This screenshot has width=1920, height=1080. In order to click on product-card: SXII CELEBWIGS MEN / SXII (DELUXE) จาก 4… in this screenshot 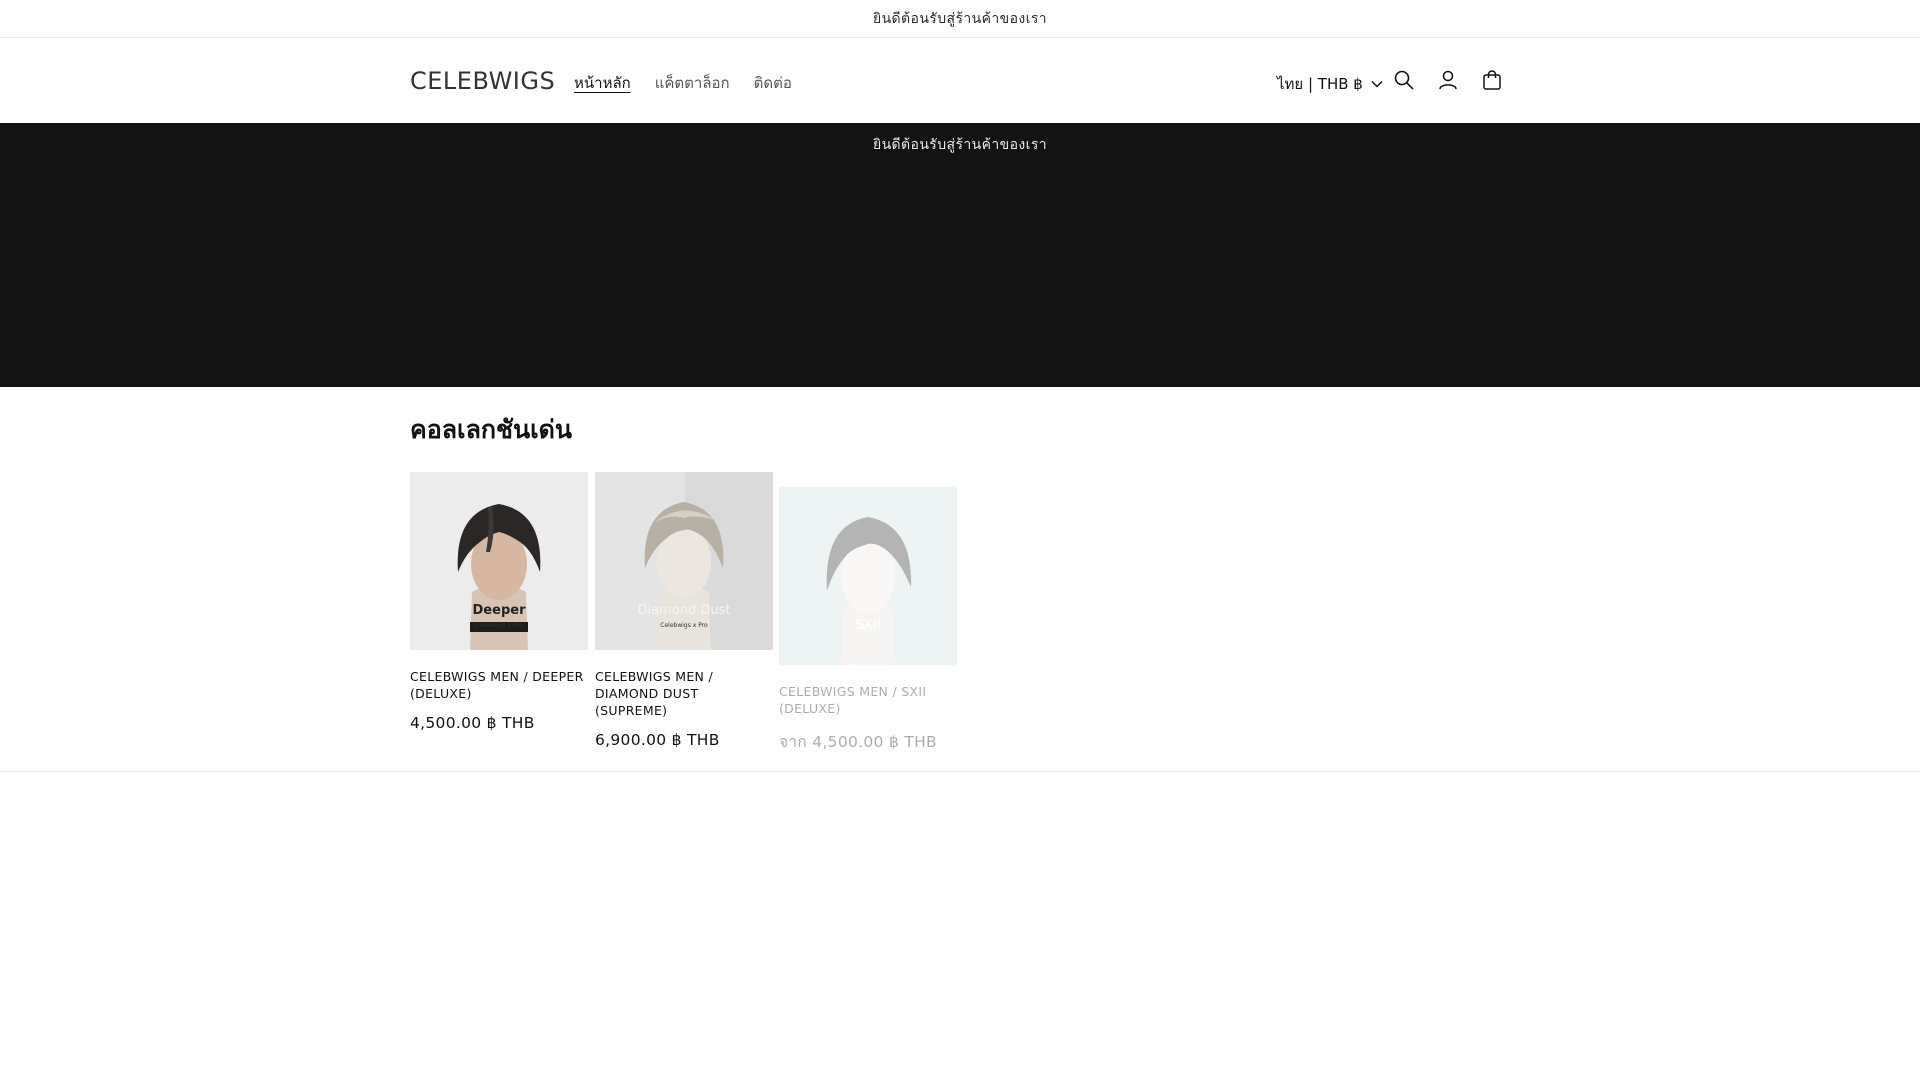, I will do `click(868, 620)`.